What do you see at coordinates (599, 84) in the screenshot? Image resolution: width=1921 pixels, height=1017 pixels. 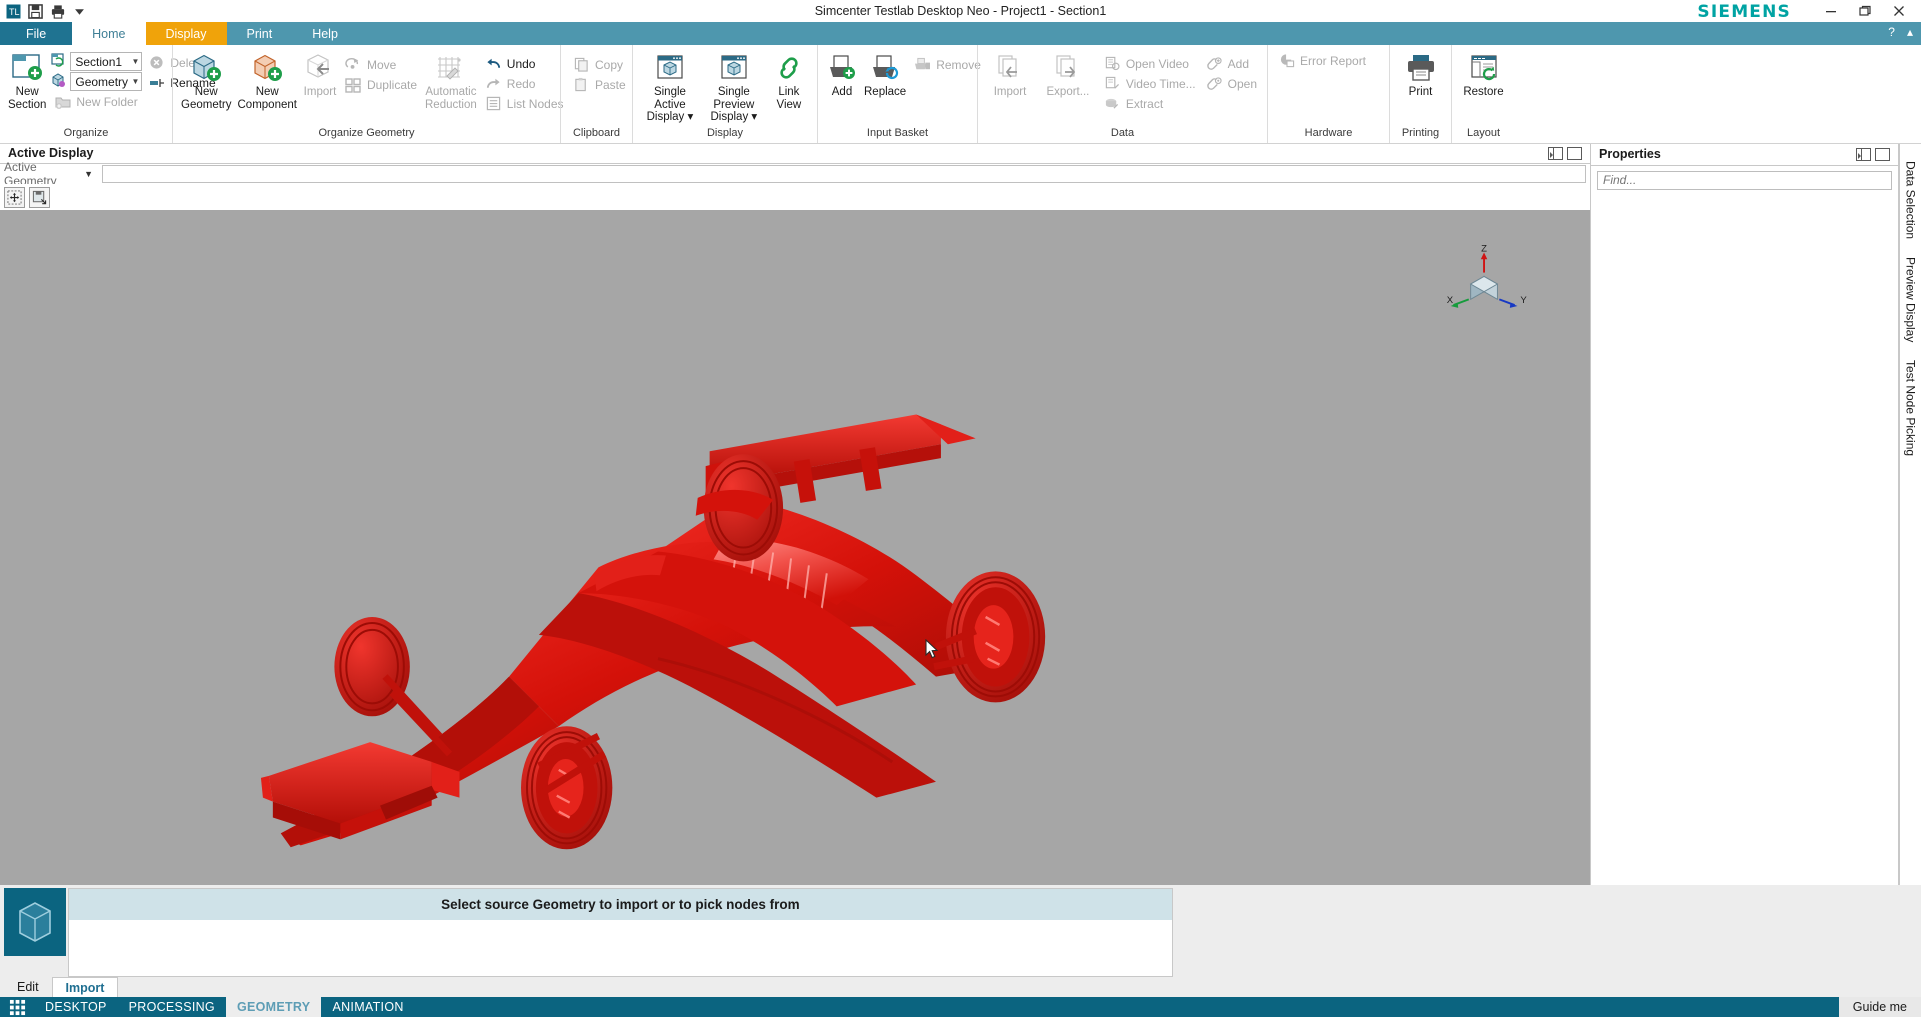 I see `paste-button: Paste` at bounding box center [599, 84].